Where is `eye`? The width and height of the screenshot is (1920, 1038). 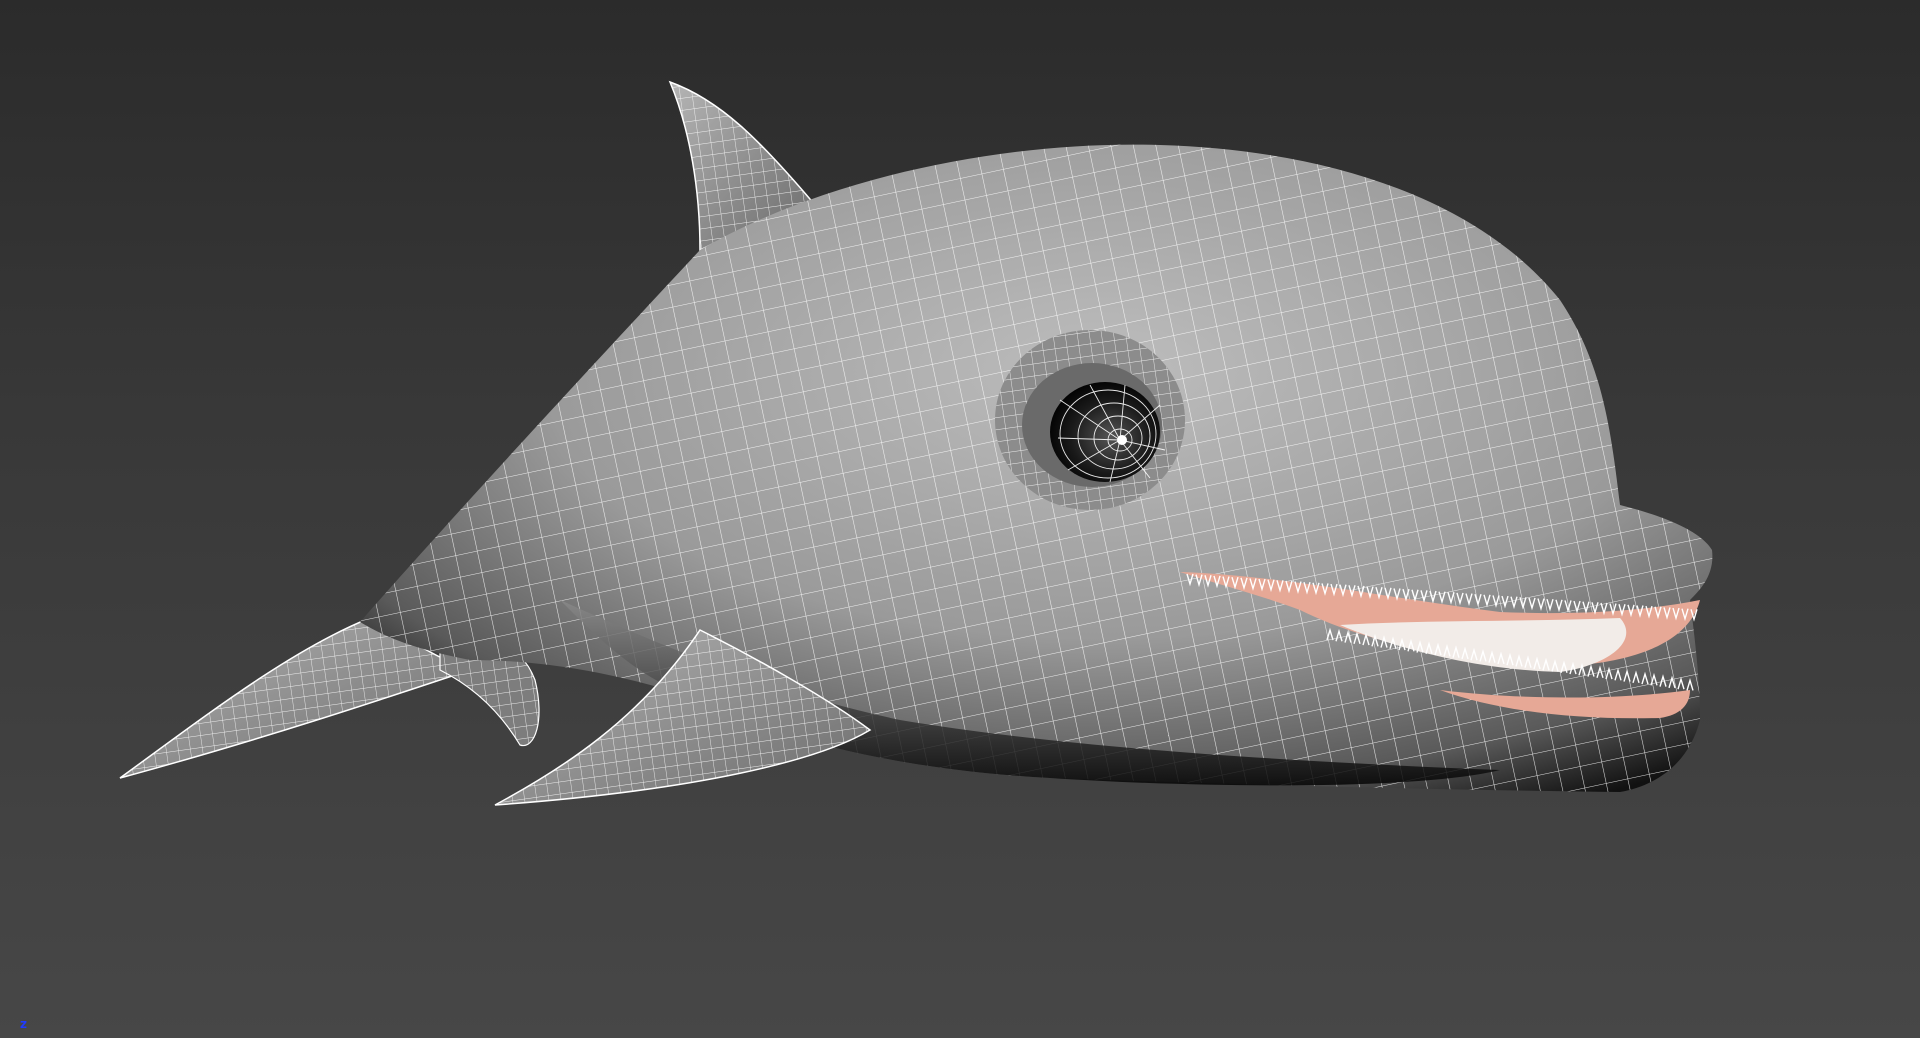
eye is located at coordinates (1090, 420).